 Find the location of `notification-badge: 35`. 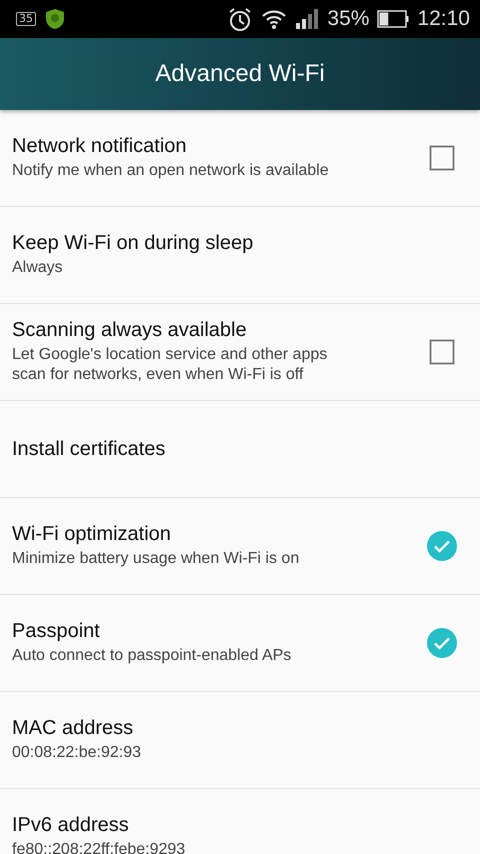

notification-badge: 35 is located at coordinates (26, 19).